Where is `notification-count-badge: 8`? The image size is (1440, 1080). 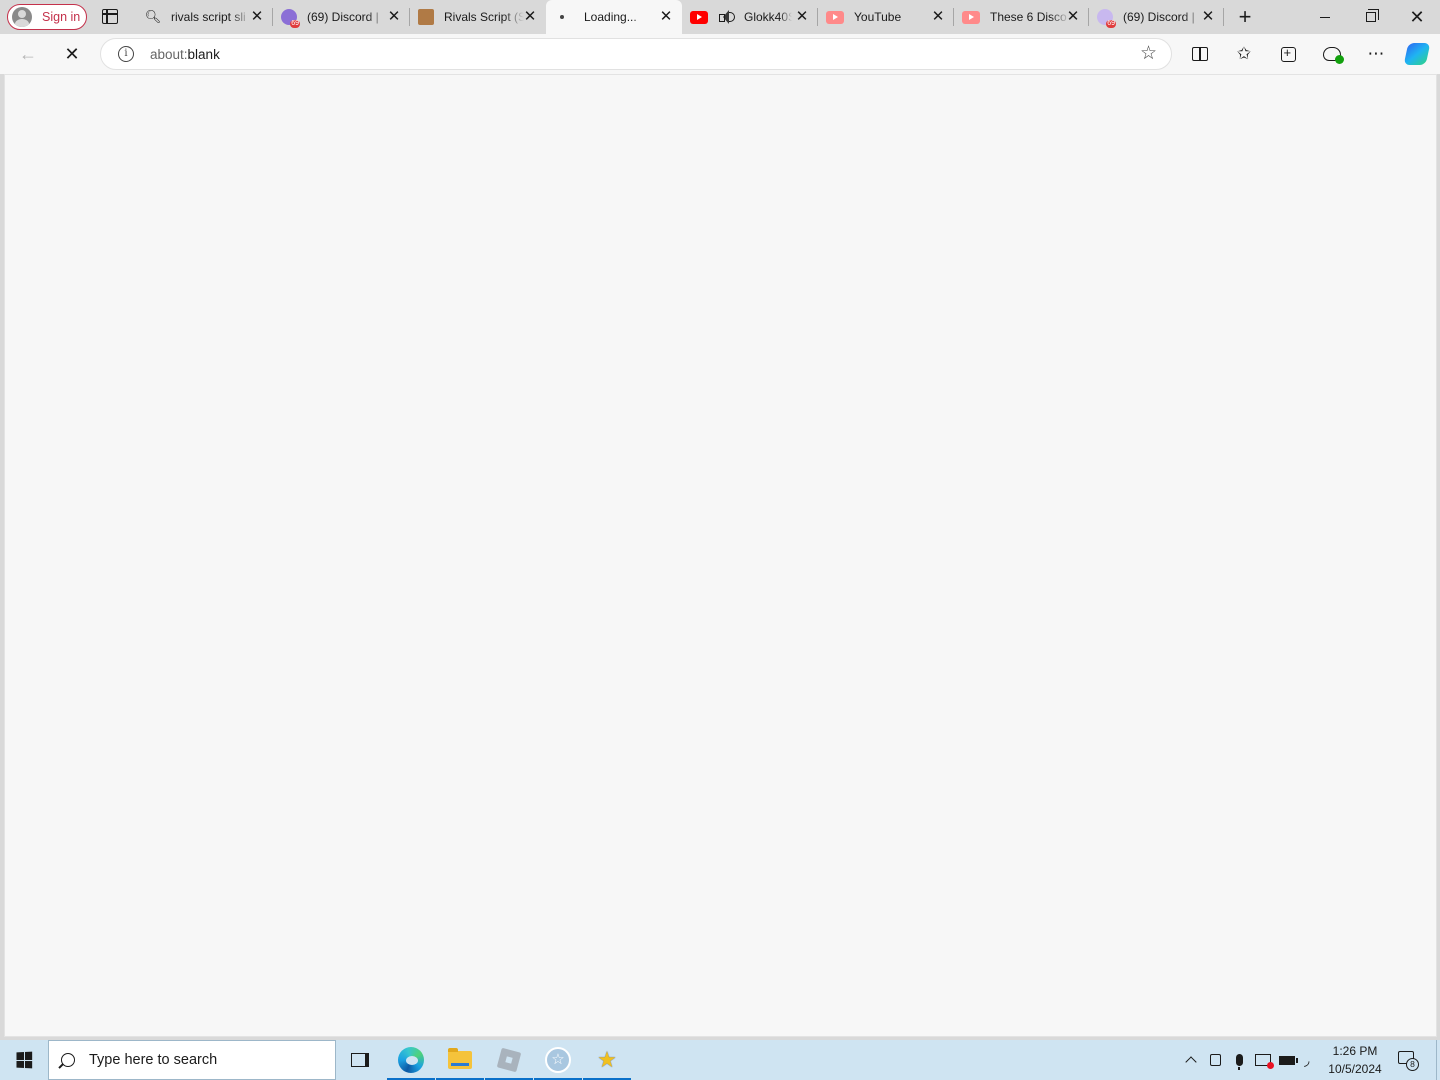 notification-count-badge: 8 is located at coordinates (1412, 1064).